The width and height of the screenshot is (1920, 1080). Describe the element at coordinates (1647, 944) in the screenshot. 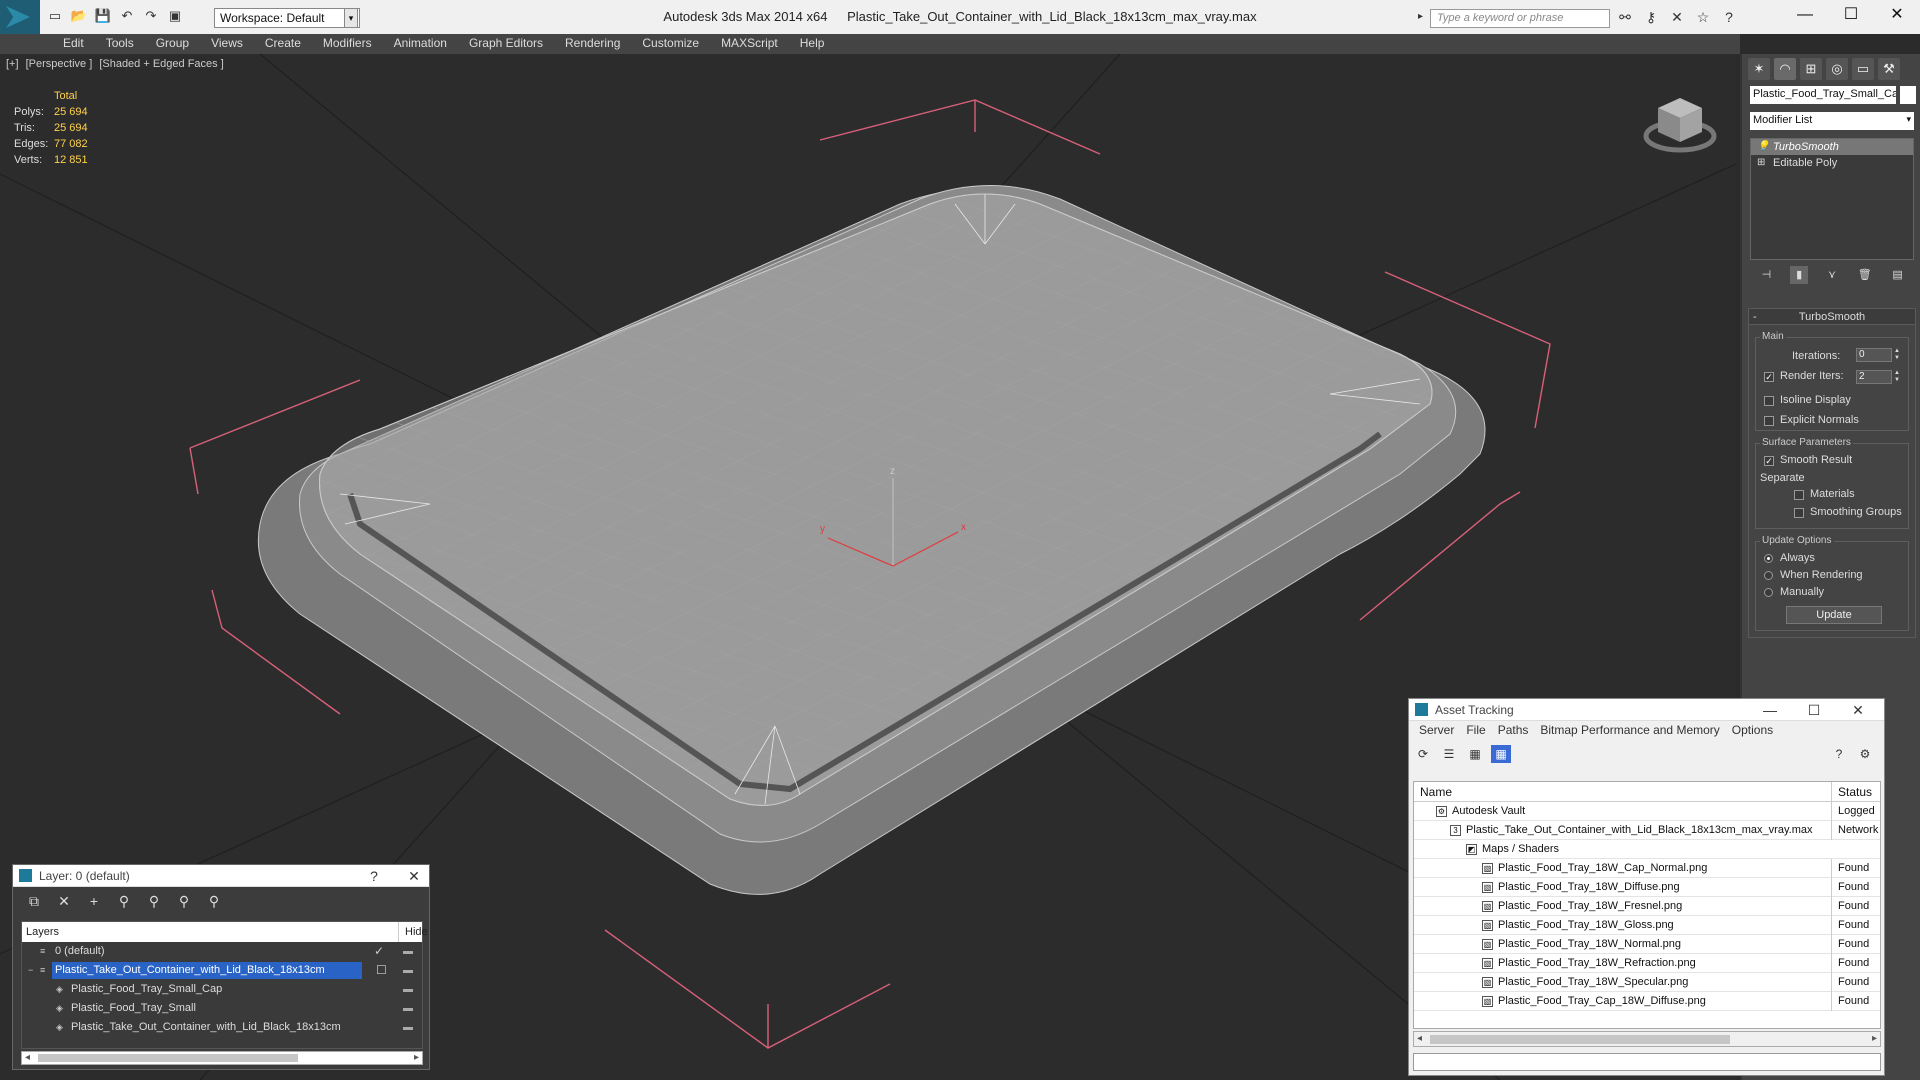

I see `asset-row: ▧ Plastic_Food_Tray_18W_Normal.png Found` at that location.